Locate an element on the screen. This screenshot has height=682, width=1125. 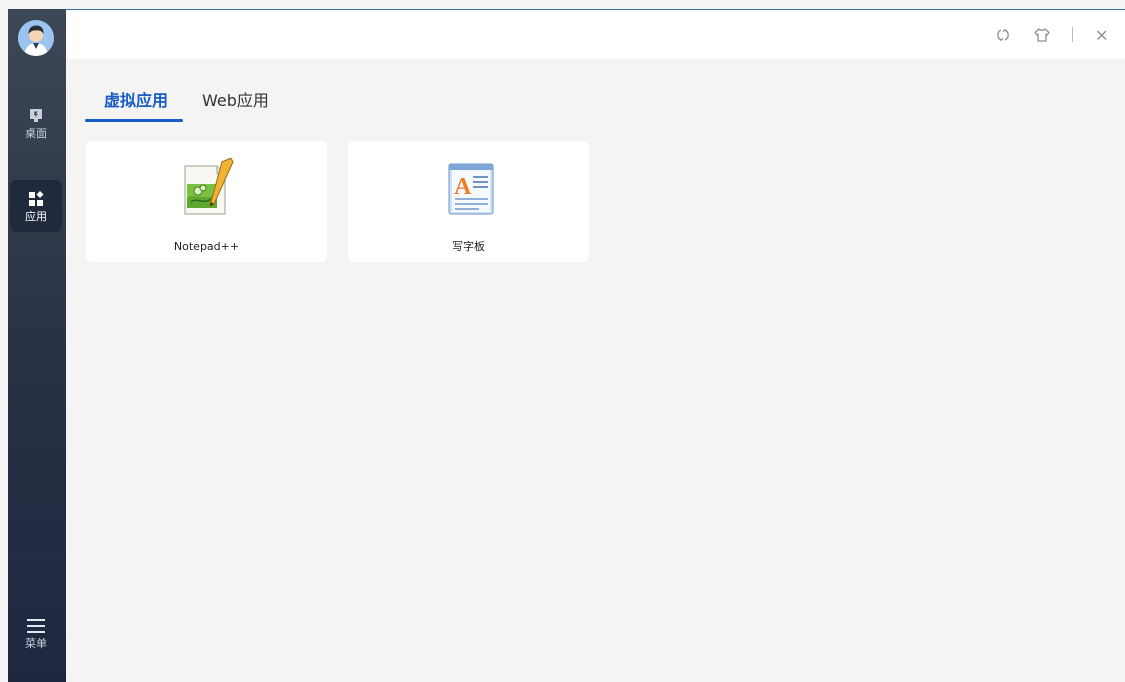
wordpad-icon: A is located at coordinates (471, 188).